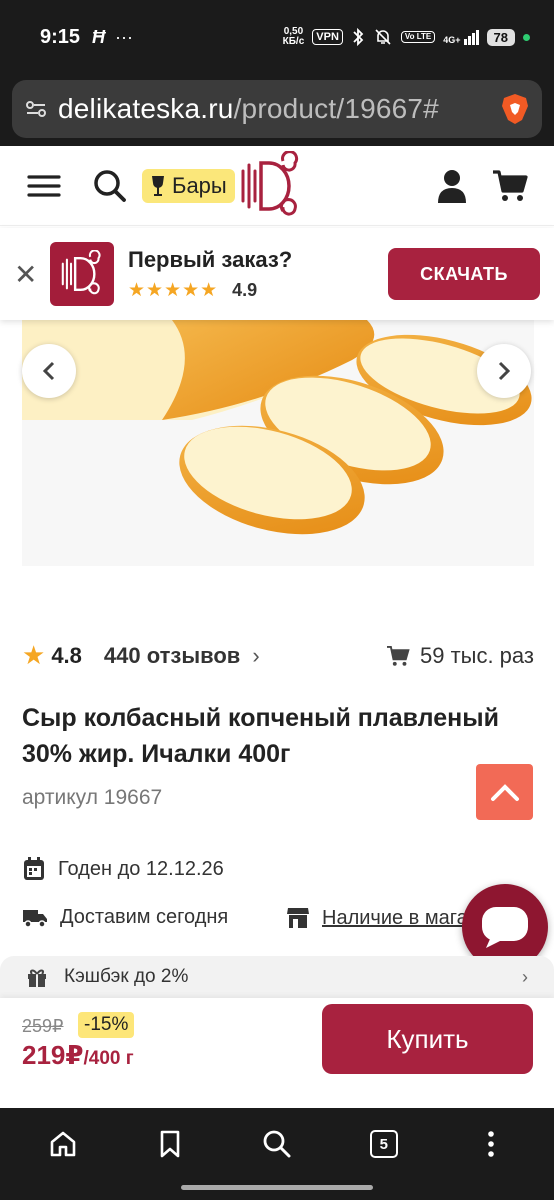 This screenshot has height=1200, width=554. What do you see at coordinates (358, 37) in the screenshot?
I see `bluetooth-icon` at bounding box center [358, 37].